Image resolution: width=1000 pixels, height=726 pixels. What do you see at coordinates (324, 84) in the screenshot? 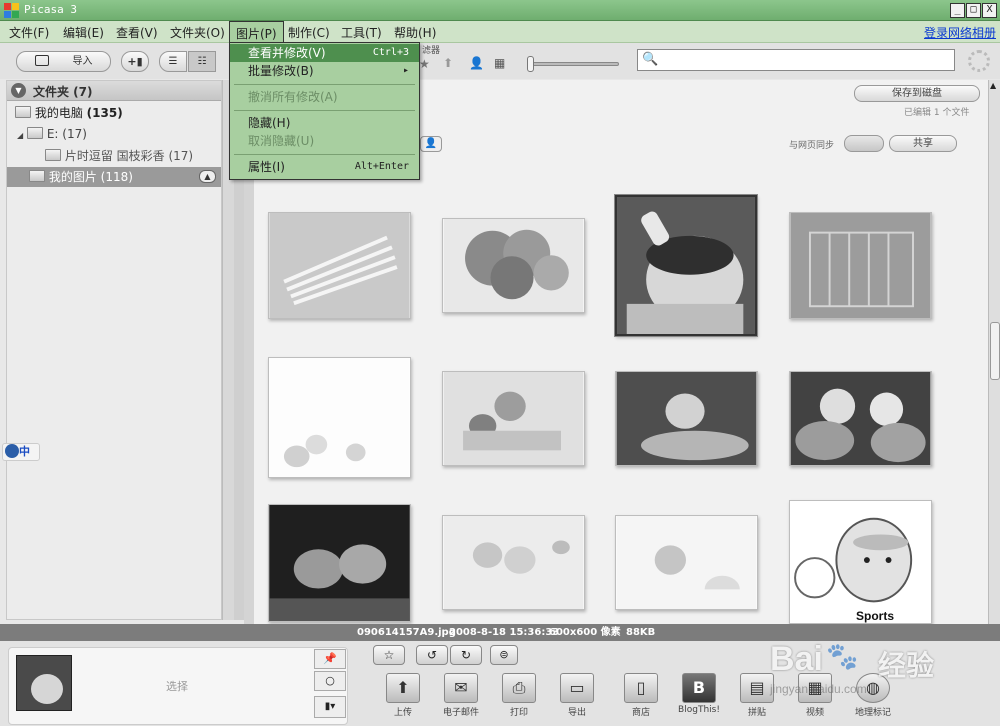
I see `menu-separator` at bounding box center [324, 84].